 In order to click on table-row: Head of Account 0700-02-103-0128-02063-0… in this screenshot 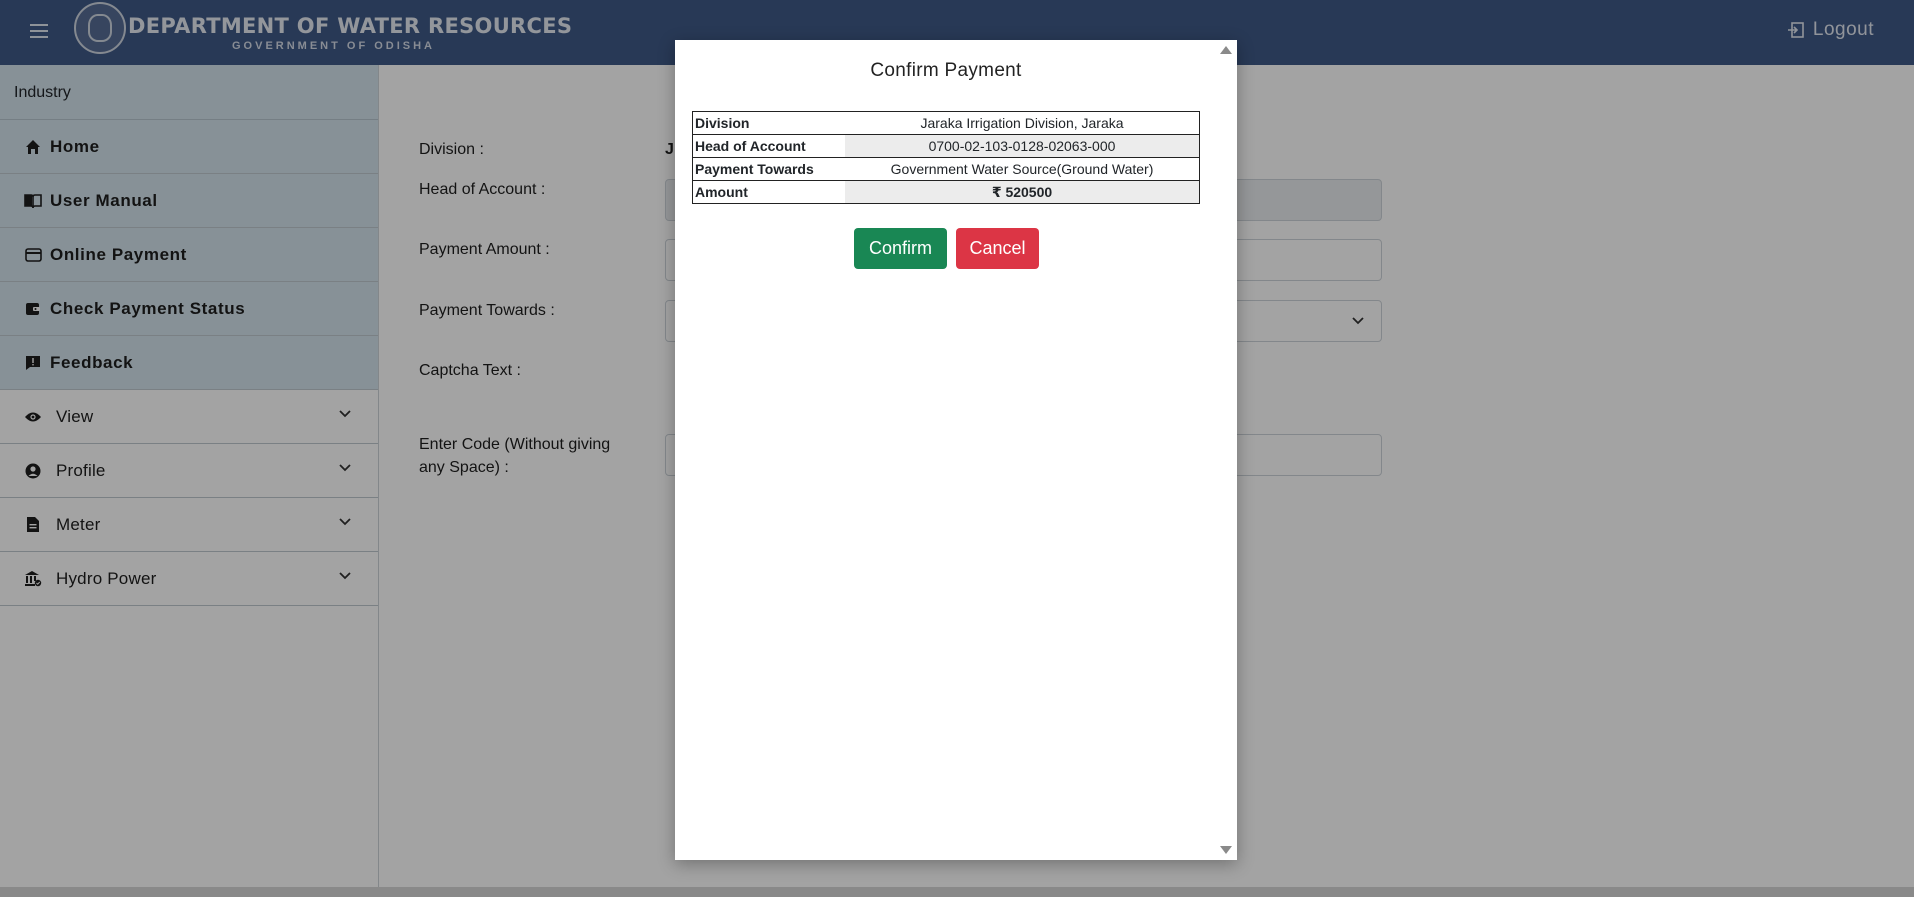, I will do `click(946, 146)`.